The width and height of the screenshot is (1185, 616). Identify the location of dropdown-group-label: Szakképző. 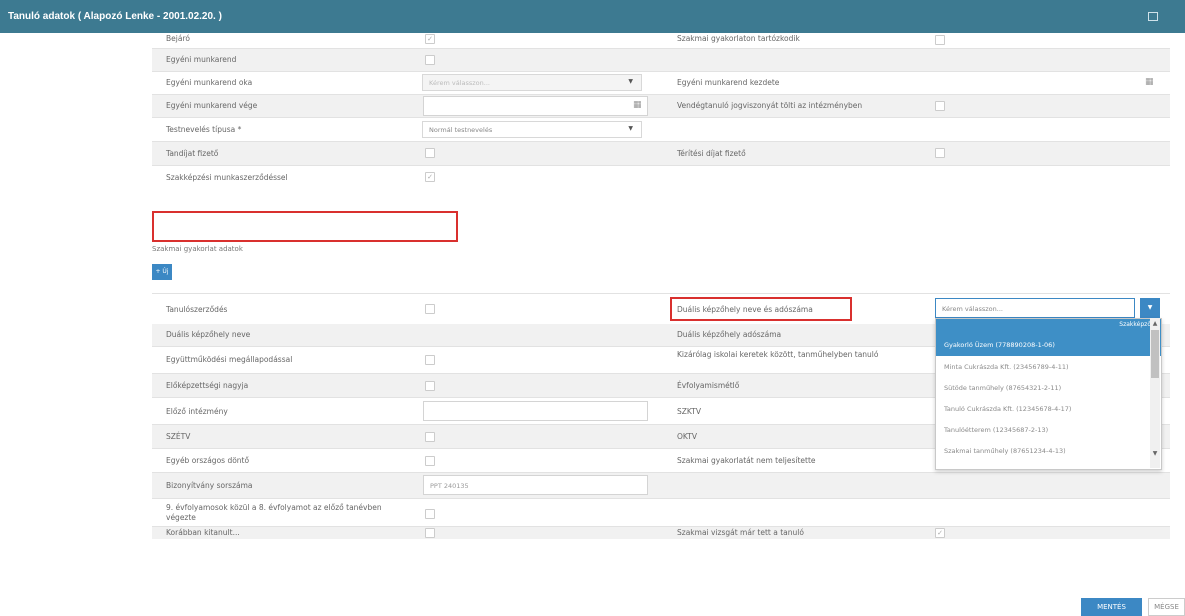
(1048, 326).